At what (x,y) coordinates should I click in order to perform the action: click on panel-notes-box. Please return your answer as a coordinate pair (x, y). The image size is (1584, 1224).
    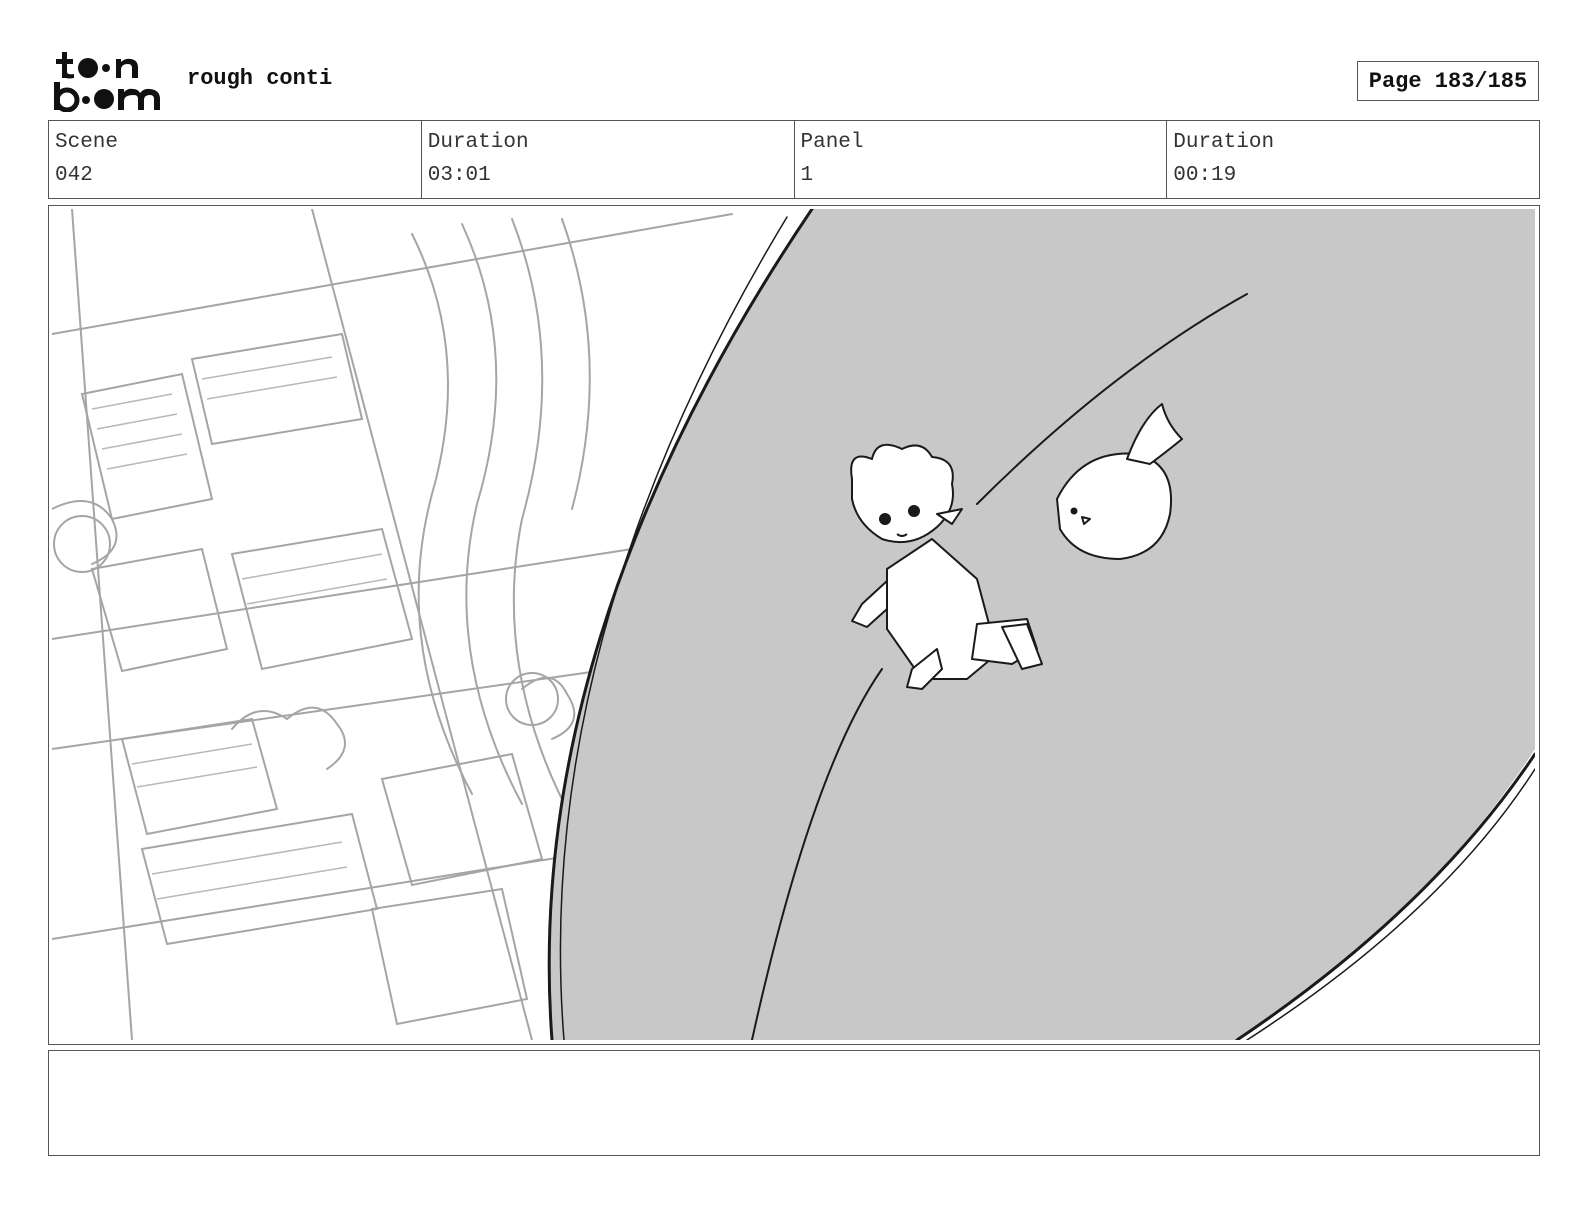
    Looking at the image, I should click on (794, 1103).